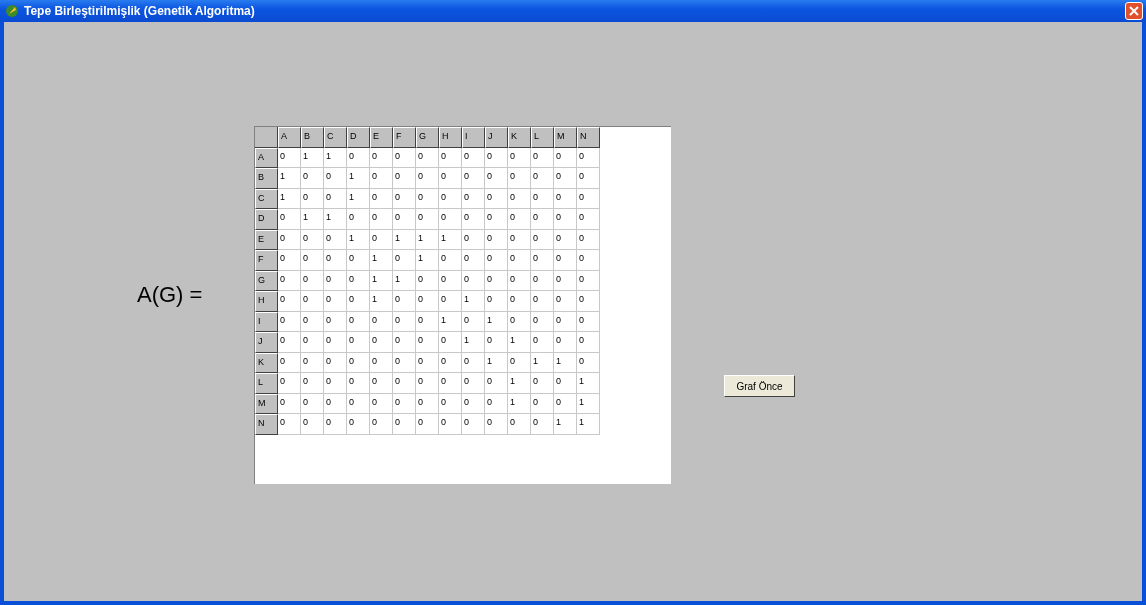  I want to click on graph-button: Graf Önce, so click(759, 386).